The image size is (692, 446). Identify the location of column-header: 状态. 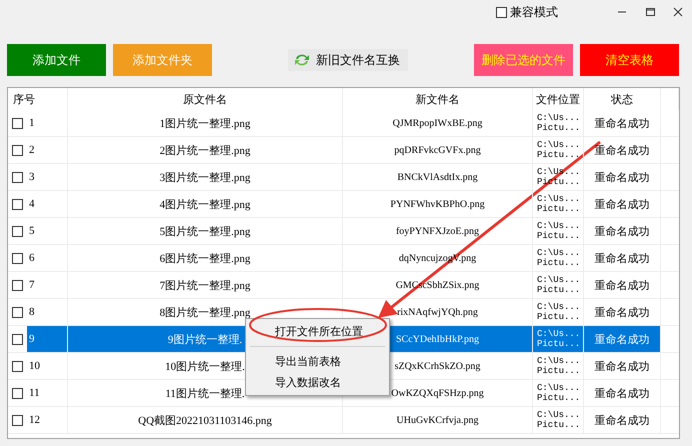
(622, 99).